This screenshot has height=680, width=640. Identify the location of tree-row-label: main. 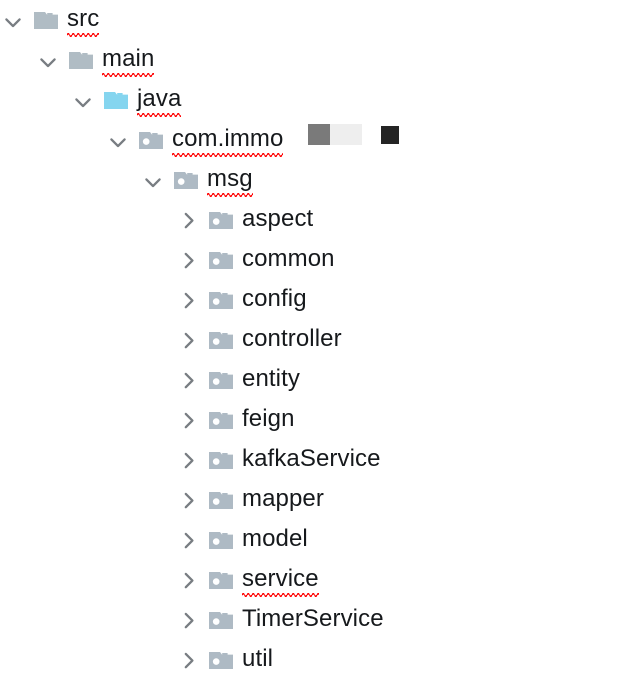
(128, 61).